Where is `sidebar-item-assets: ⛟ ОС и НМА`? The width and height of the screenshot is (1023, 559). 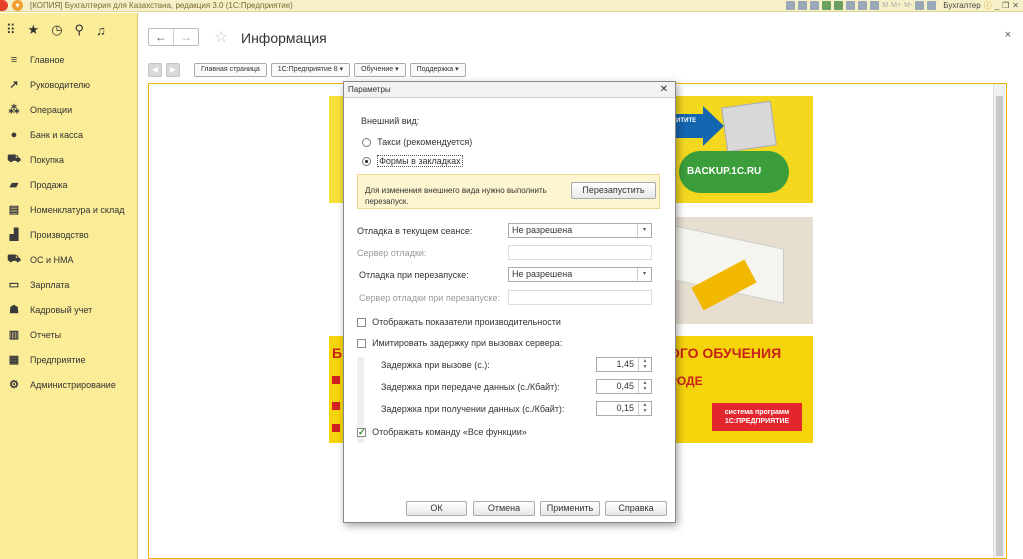
sidebar-item-assets: ⛟ ОС и НМА is located at coordinates (68, 259).